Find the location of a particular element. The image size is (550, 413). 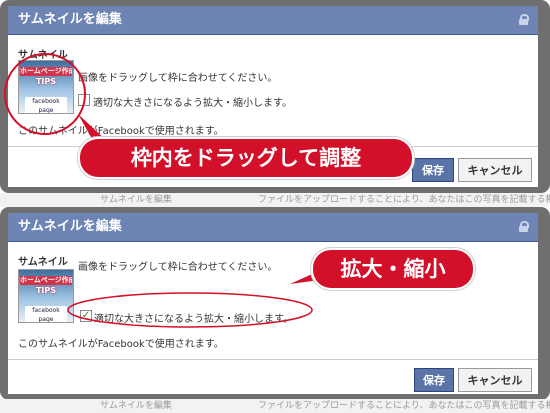

scale-checkbox: ✓ is located at coordinates (86, 316).